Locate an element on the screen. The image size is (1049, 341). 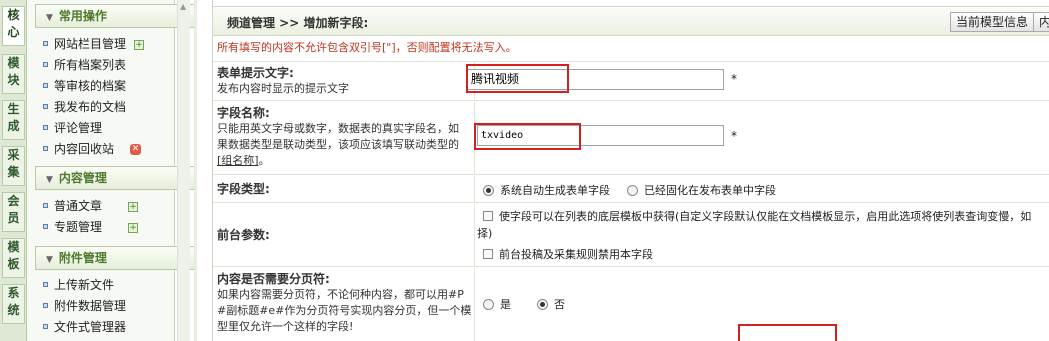
sidebar-item-label: 我发布的文档 is located at coordinates (90, 107).